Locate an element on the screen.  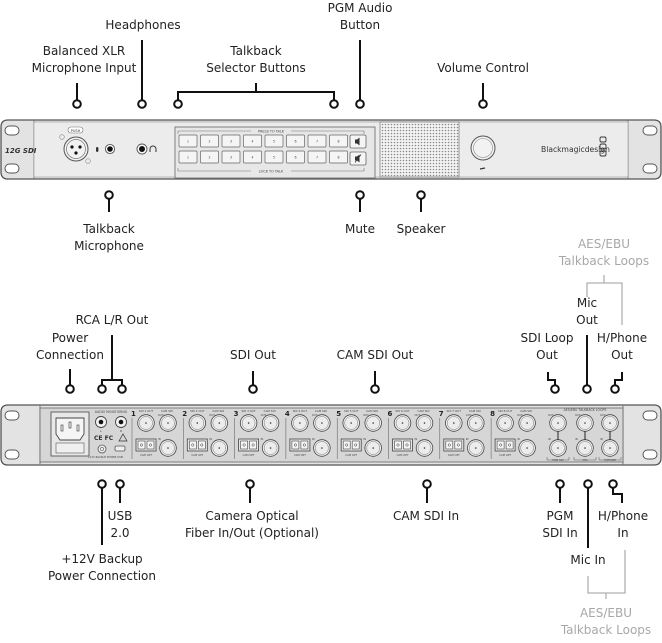
bracket-aes-bottom is located at coordinates (606, 574).